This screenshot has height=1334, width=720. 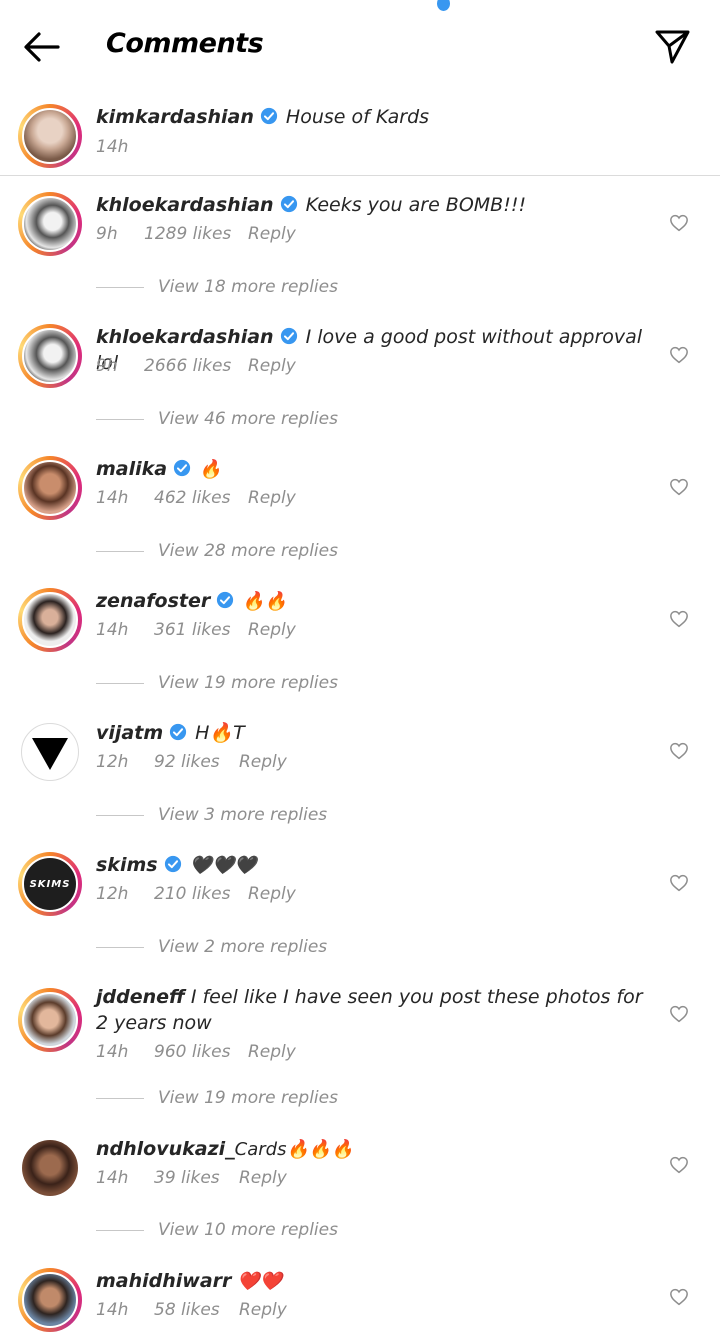 What do you see at coordinates (140, 997) in the screenshot?
I see `username: jddeneff` at bounding box center [140, 997].